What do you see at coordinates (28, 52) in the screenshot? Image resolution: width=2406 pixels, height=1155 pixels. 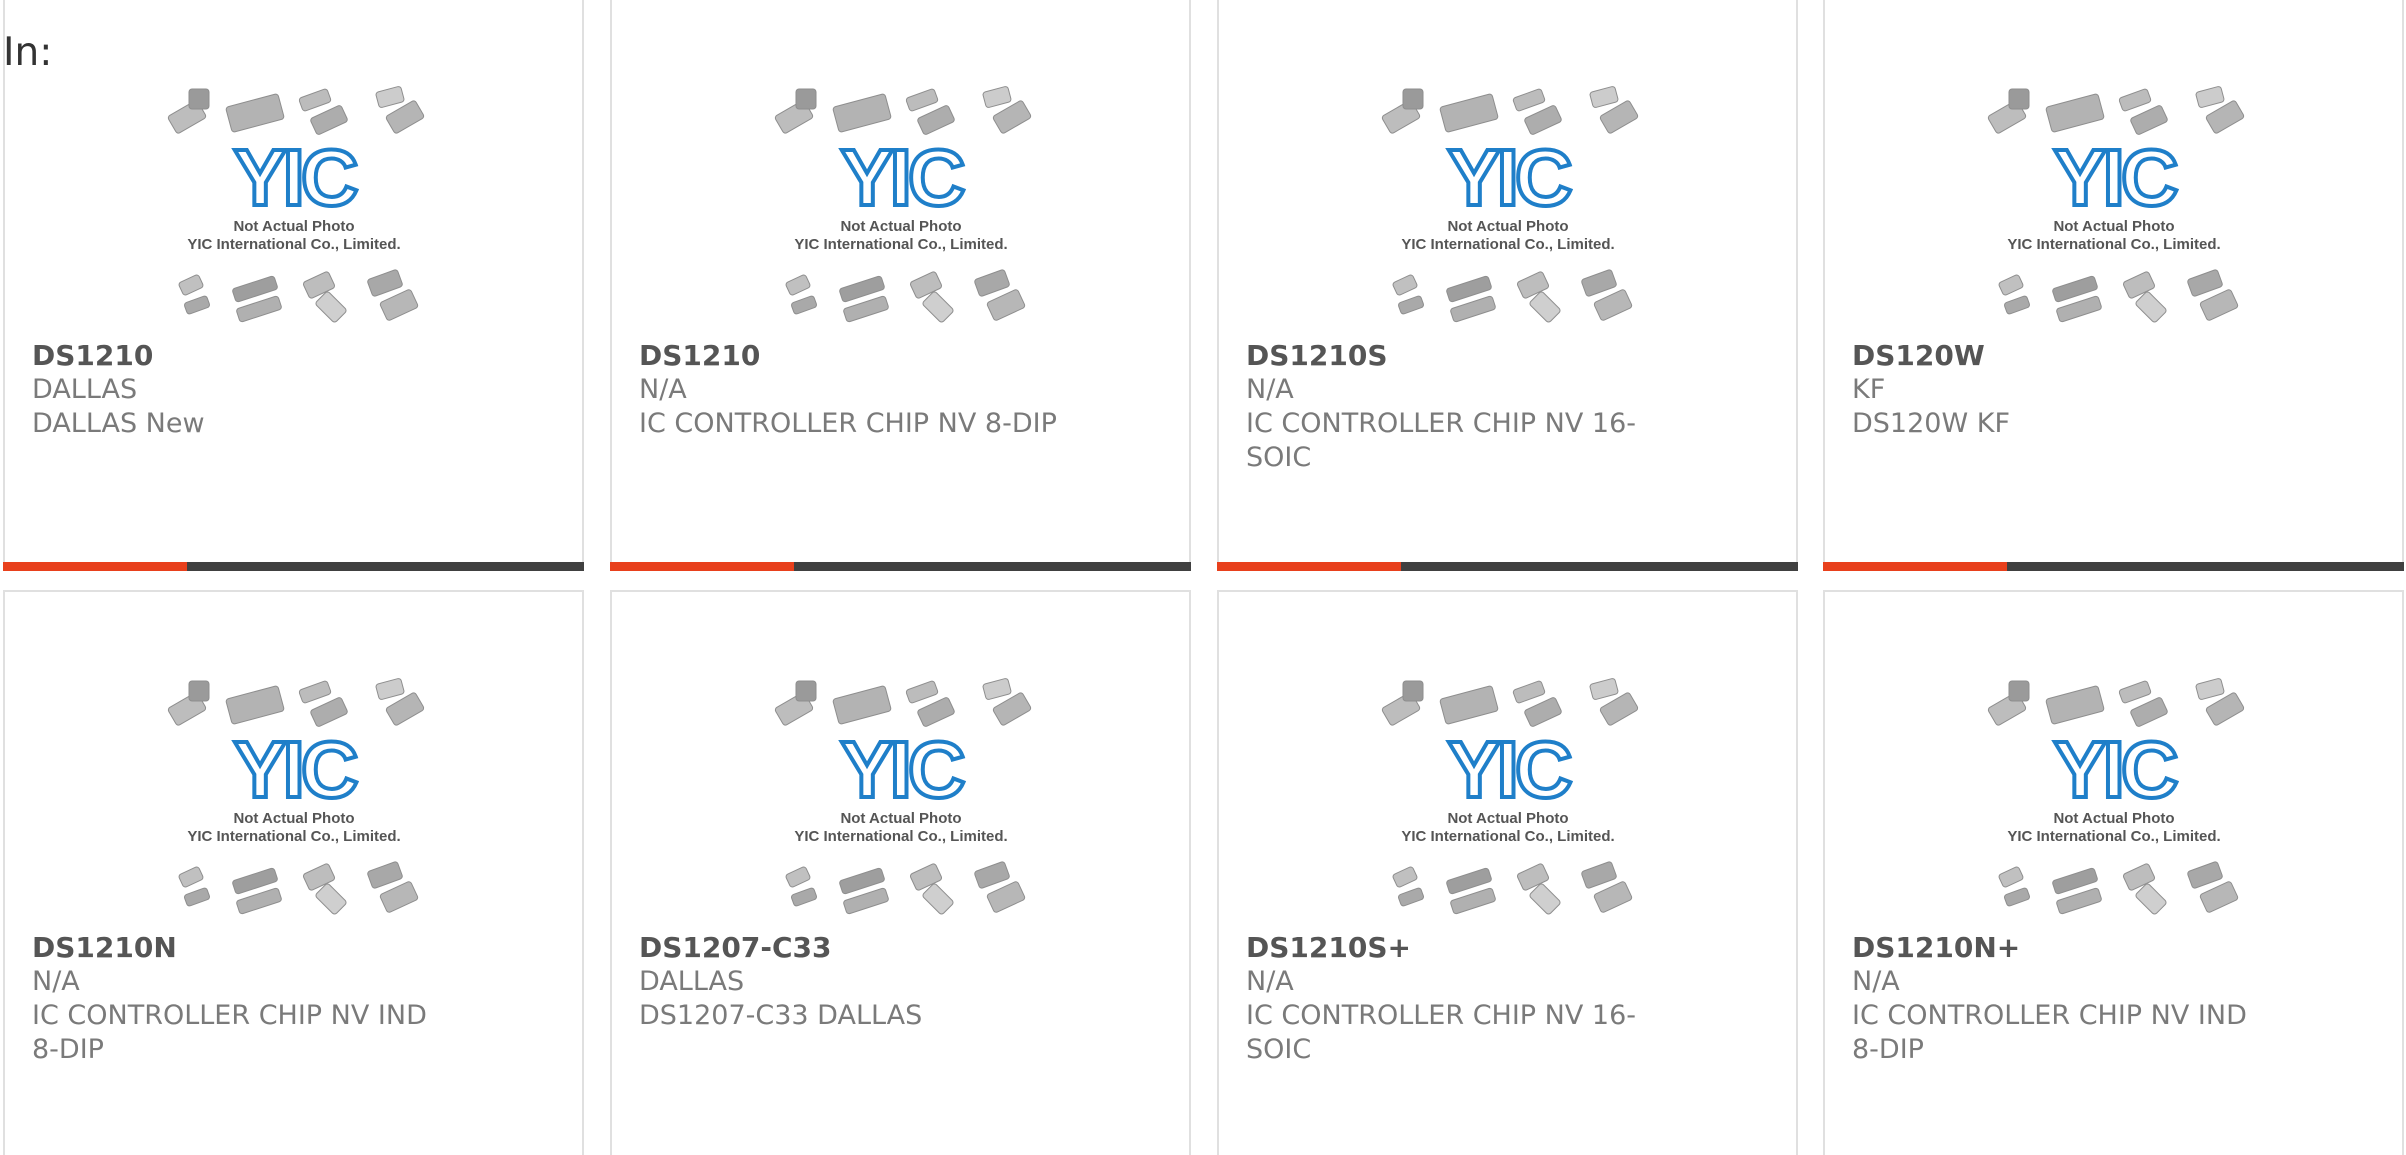 I see `filter-label: In:` at bounding box center [28, 52].